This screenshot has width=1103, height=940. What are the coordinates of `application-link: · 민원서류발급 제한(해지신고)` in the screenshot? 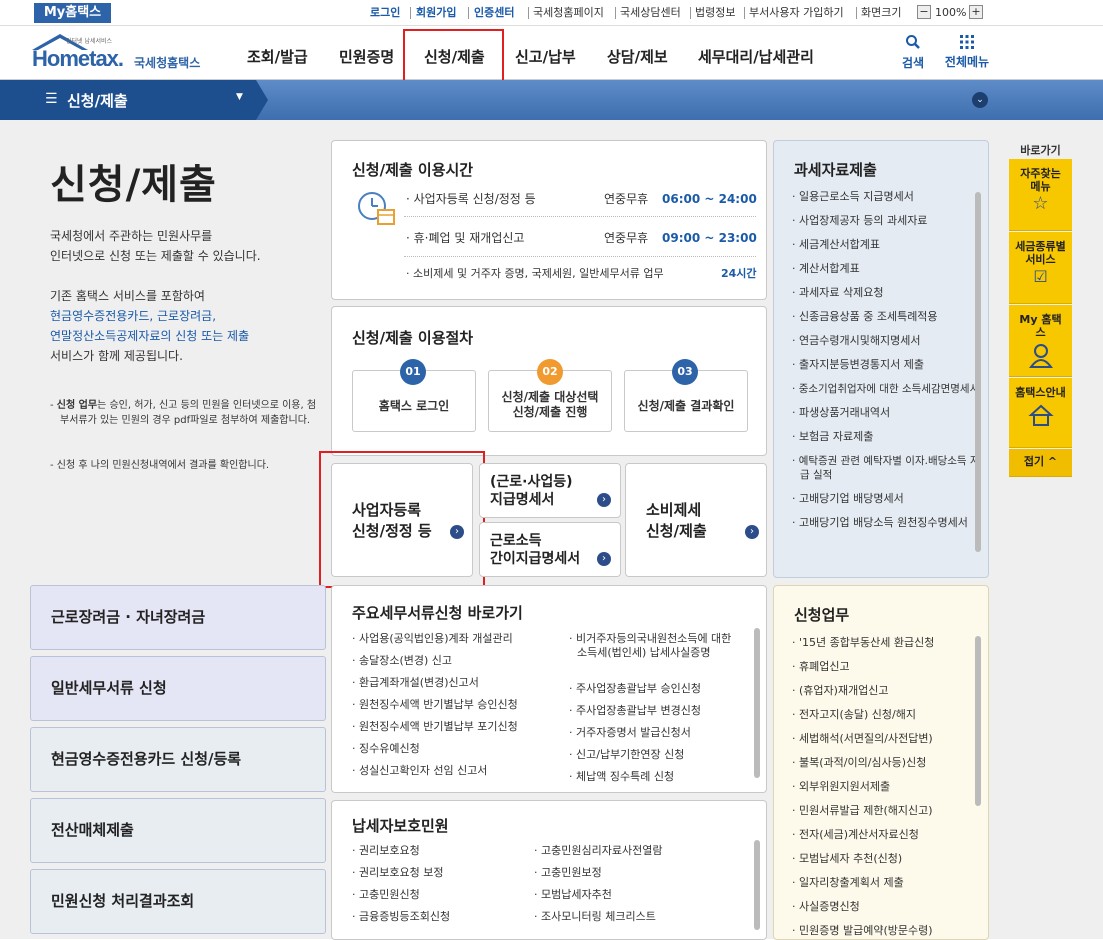 It's located at (862, 811).